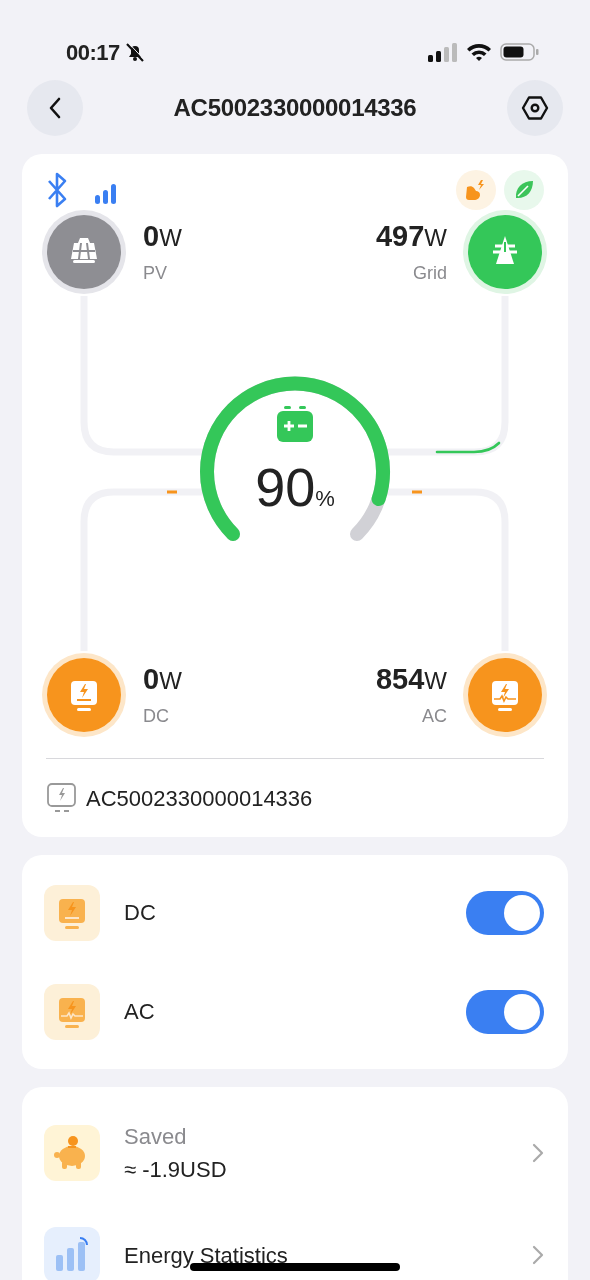 Image resolution: width=590 pixels, height=1280 pixels. What do you see at coordinates (175, 1170) in the screenshot?
I see `savings-value: ≈ -1.9USD` at bounding box center [175, 1170].